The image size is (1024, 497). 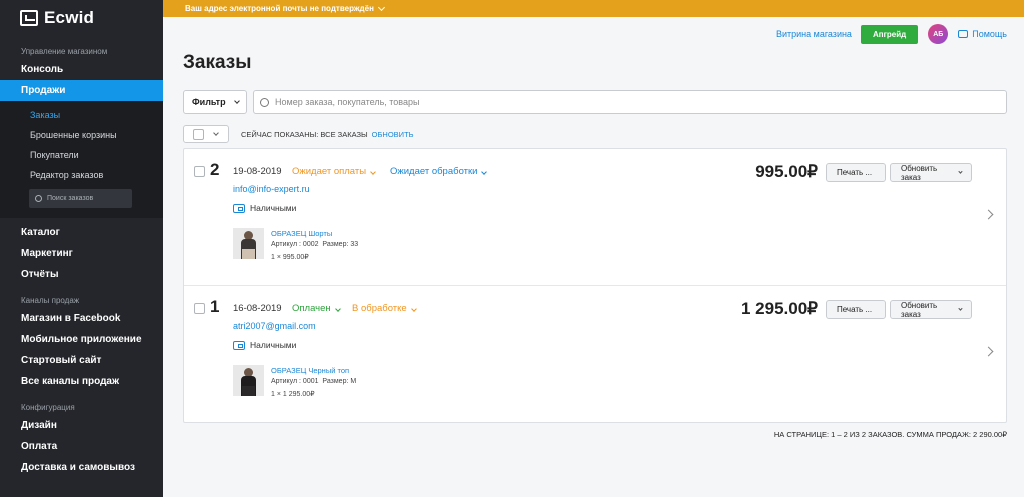 I want to click on section-sales-channels: Каналы продаж, so click(x=50, y=300).